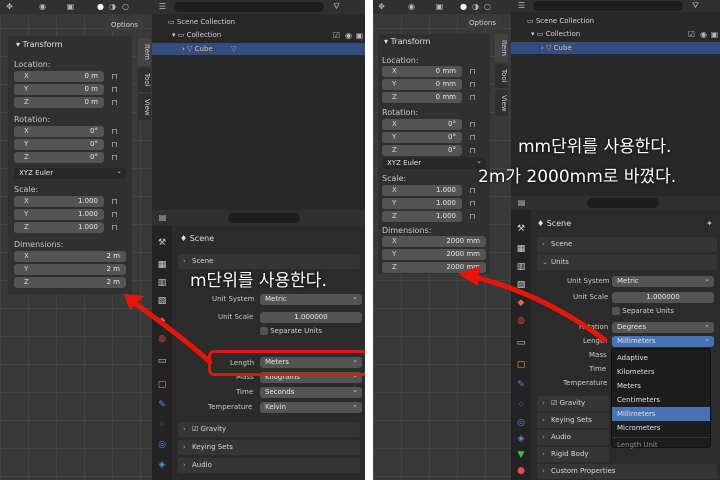  I want to click on length-dropdown: Millimeters, so click(663, 340).